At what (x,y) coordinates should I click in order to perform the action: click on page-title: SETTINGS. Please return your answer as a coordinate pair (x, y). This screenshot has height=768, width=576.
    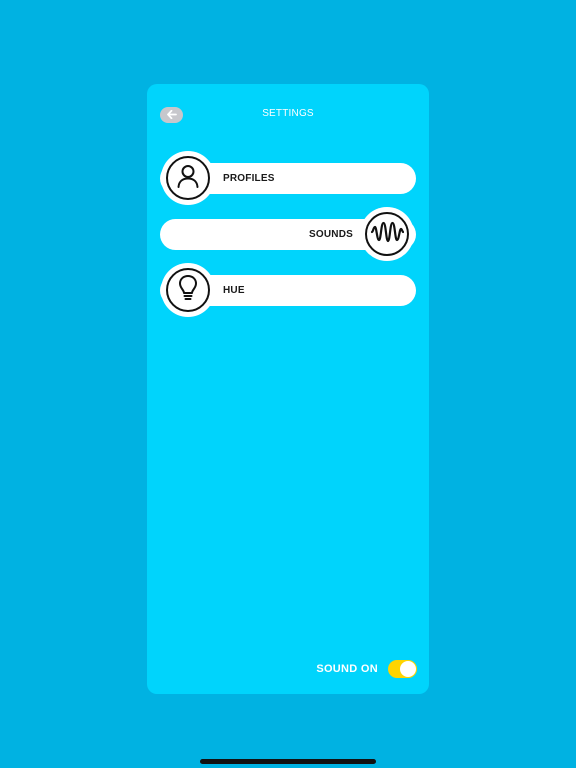
    Looking at the image, I should click on (288, 113).